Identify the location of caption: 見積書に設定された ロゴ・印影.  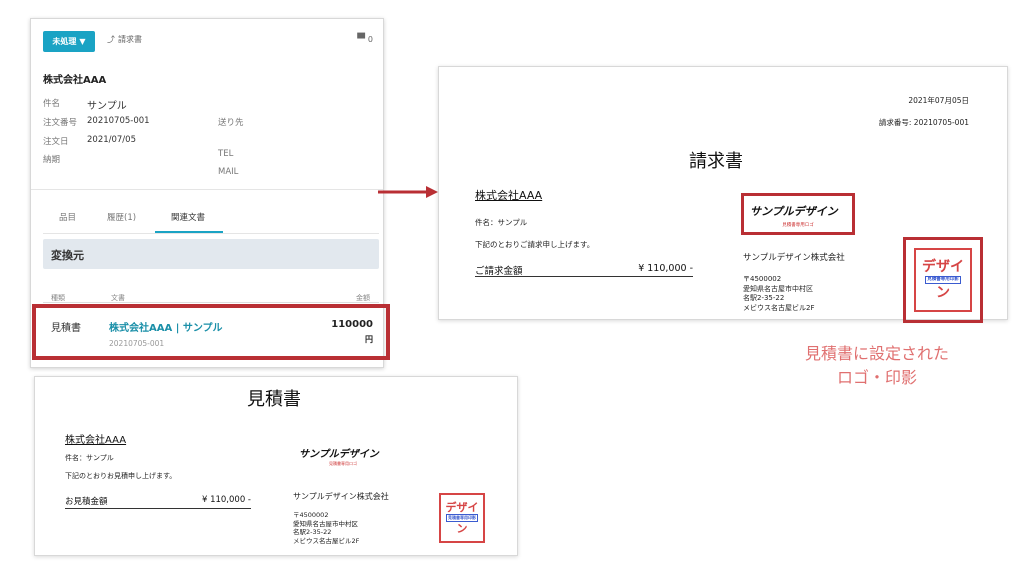
(877, 366).